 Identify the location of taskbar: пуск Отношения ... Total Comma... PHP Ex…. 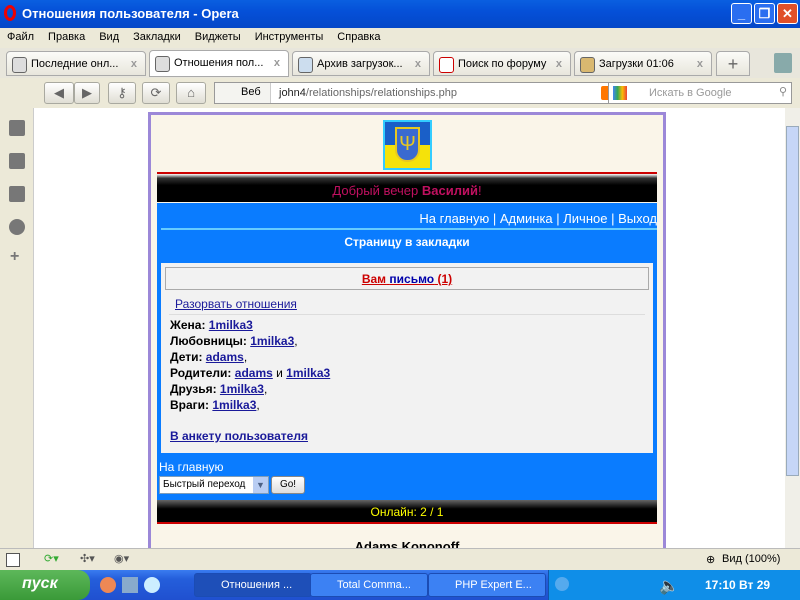
(400, 585).